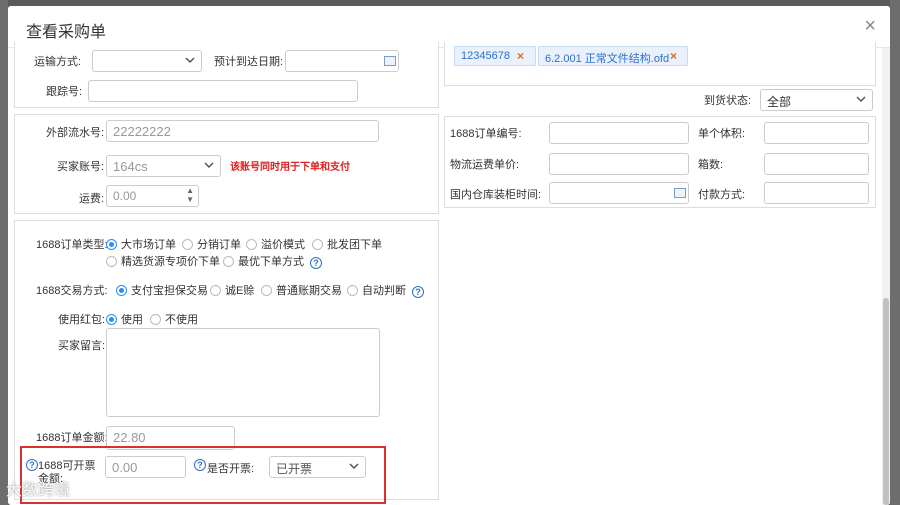 The height and width of the screenshot is (505, 900). What do you see at coordinates (81, 167) in the screenshot?
I see `buyer-account-label: 买家账号:` at bounding box center [81, 167].